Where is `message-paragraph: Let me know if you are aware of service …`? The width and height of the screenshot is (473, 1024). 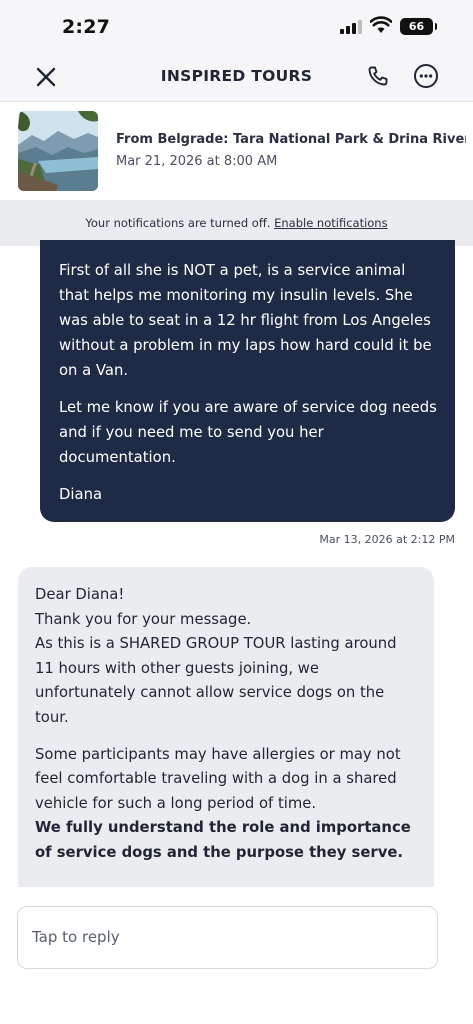
message-paragraph: Let me know if you are aware of service … is located at coordinates (248, 432).